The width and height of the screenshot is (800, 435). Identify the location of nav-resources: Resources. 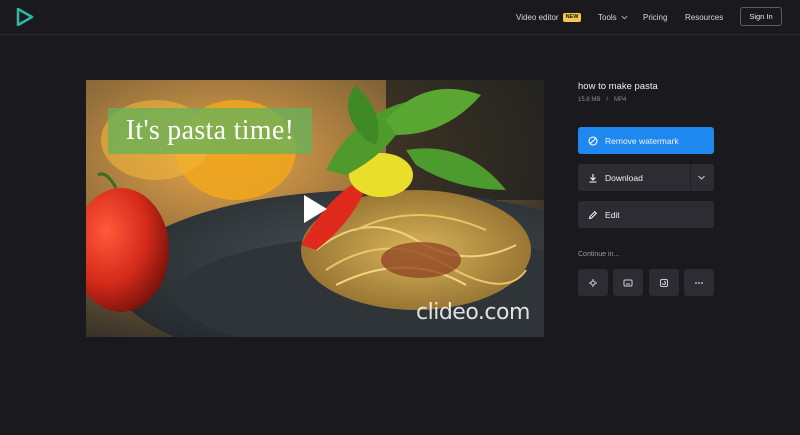
(704, 17).